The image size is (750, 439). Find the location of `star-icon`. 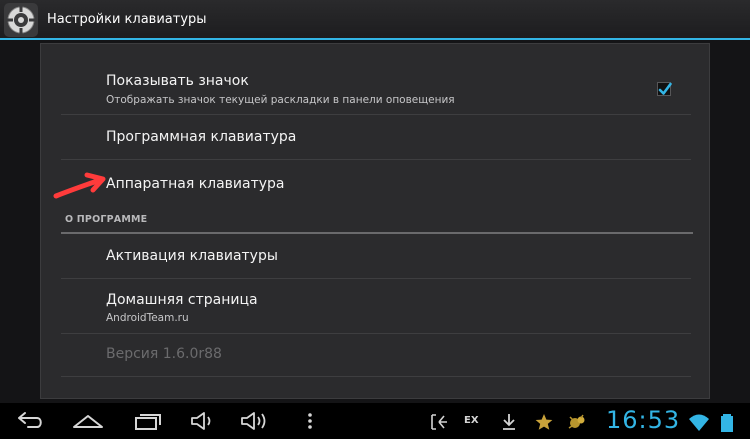

star-icon is located at coordinates (544, 422).